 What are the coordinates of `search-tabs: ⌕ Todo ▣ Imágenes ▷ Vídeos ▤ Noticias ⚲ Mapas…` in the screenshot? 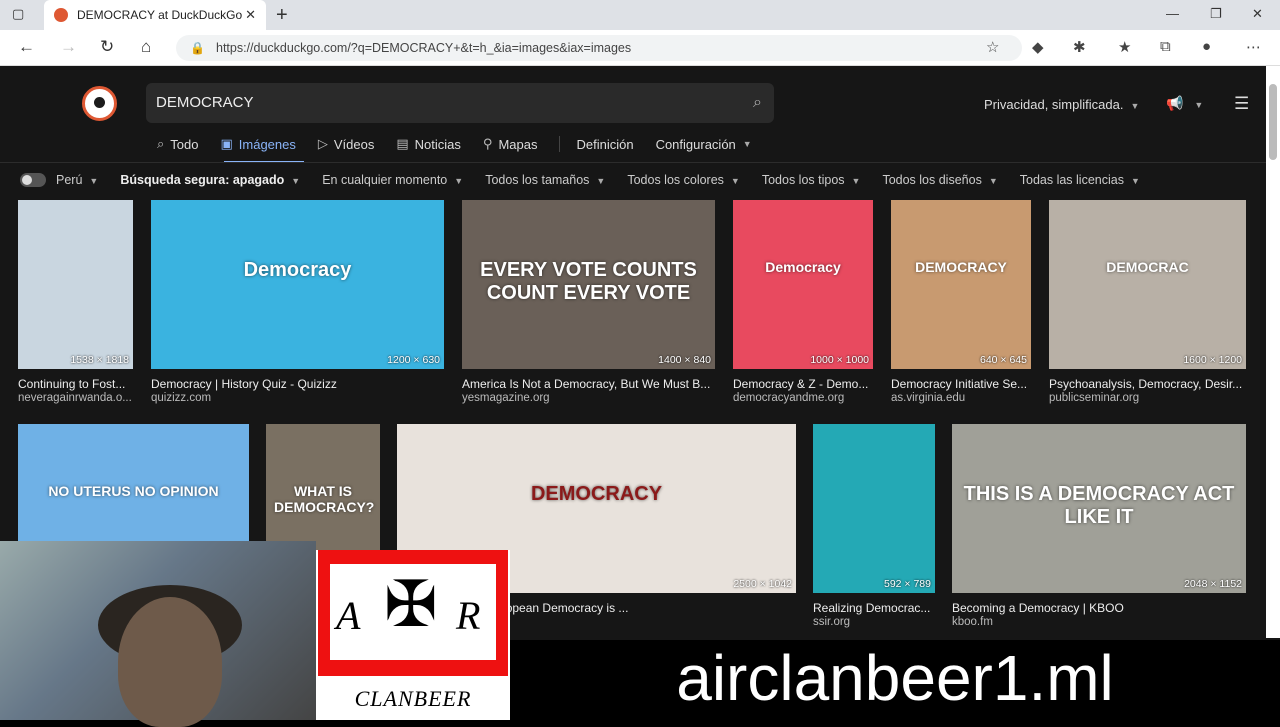 It's located at (465, 144).